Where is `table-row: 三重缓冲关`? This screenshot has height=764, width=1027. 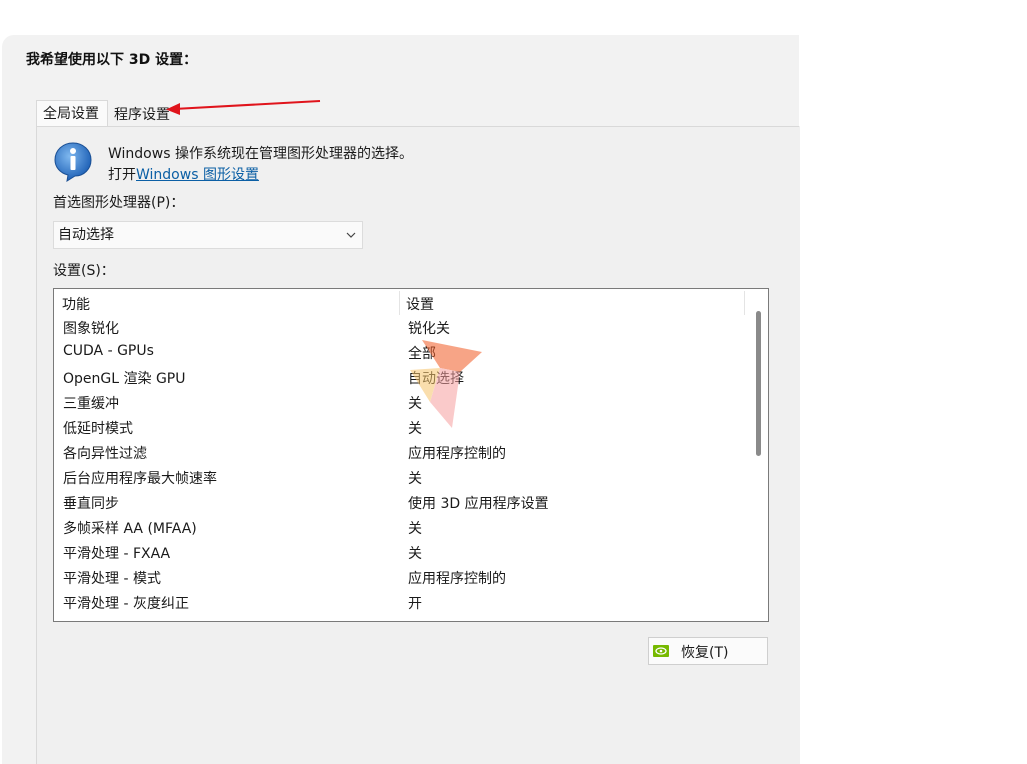
table-row: 三重缓冲关 is located at coordinates (399, 403).